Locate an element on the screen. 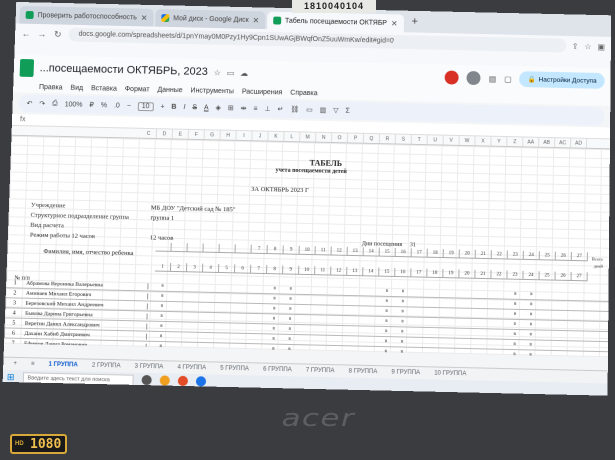 Image resolution: width=615 pixels, height=460 pixels. undo-icon: ↶ is located at coordinates (29, 104).